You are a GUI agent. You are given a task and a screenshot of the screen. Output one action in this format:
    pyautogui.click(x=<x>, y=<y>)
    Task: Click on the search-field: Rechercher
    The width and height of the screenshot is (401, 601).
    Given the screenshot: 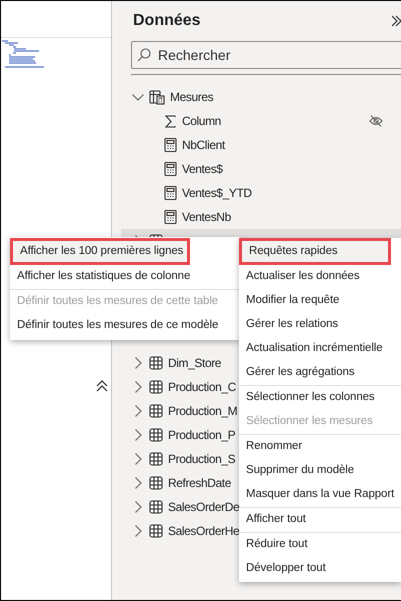 What is the action you would take?
    pyautogui.click(x=266, y=55)
    